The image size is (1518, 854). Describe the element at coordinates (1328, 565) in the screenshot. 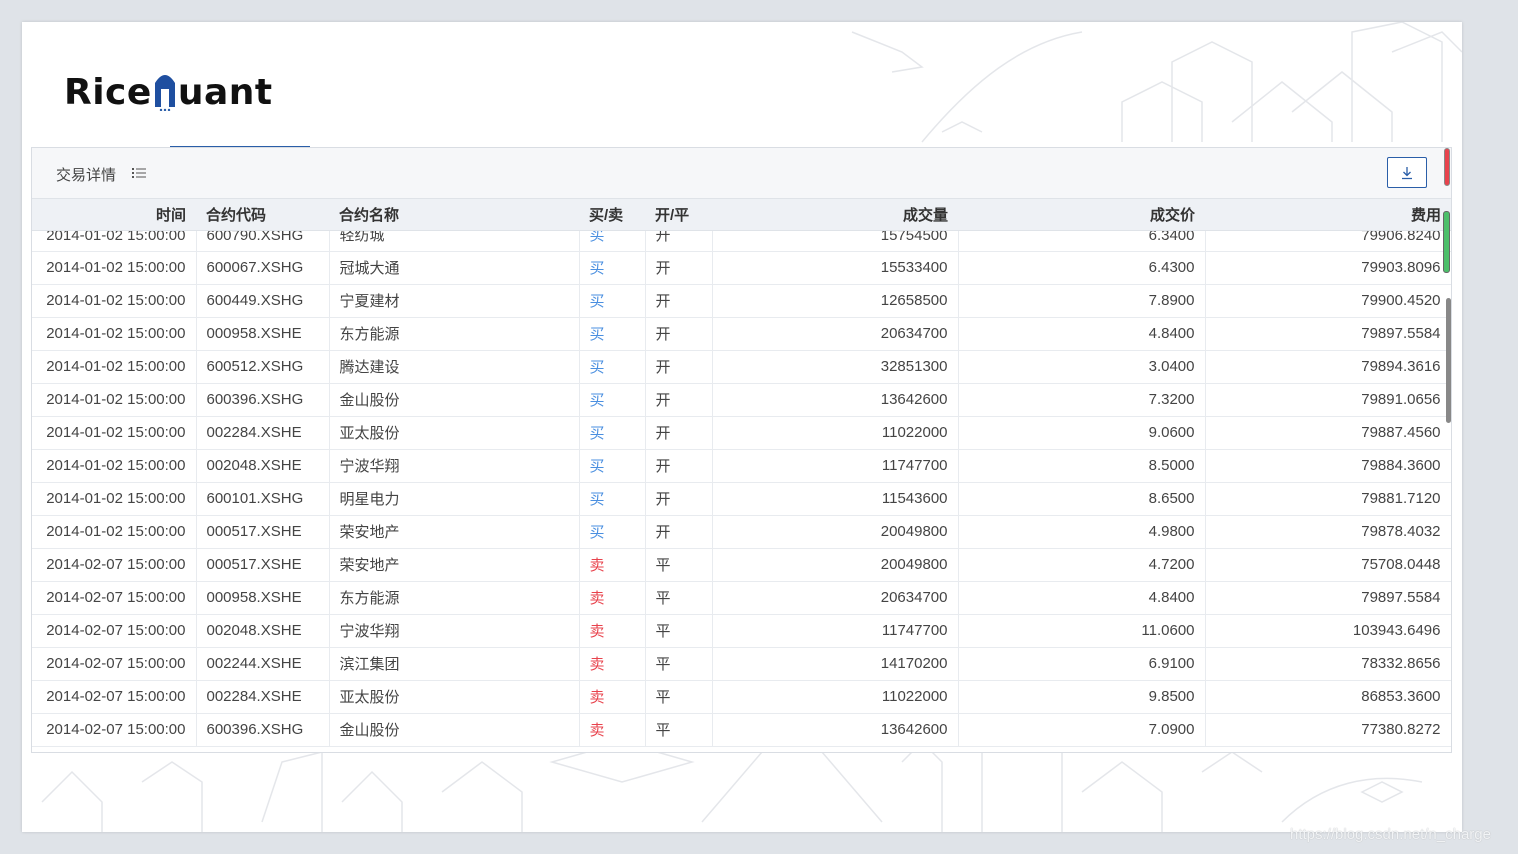

I see `cell-fee: 75708.0448` at that location.